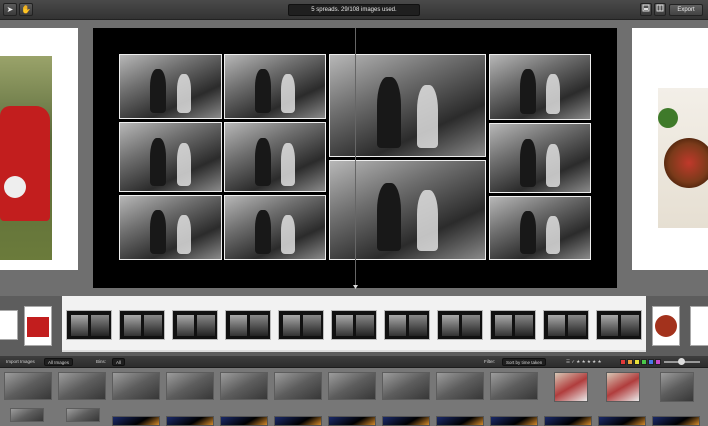 The width and height of the screenshot is (708, 426). Describe the element at coordinates (683, 158) in the screenshot. I see `next-page-photo` at that location.